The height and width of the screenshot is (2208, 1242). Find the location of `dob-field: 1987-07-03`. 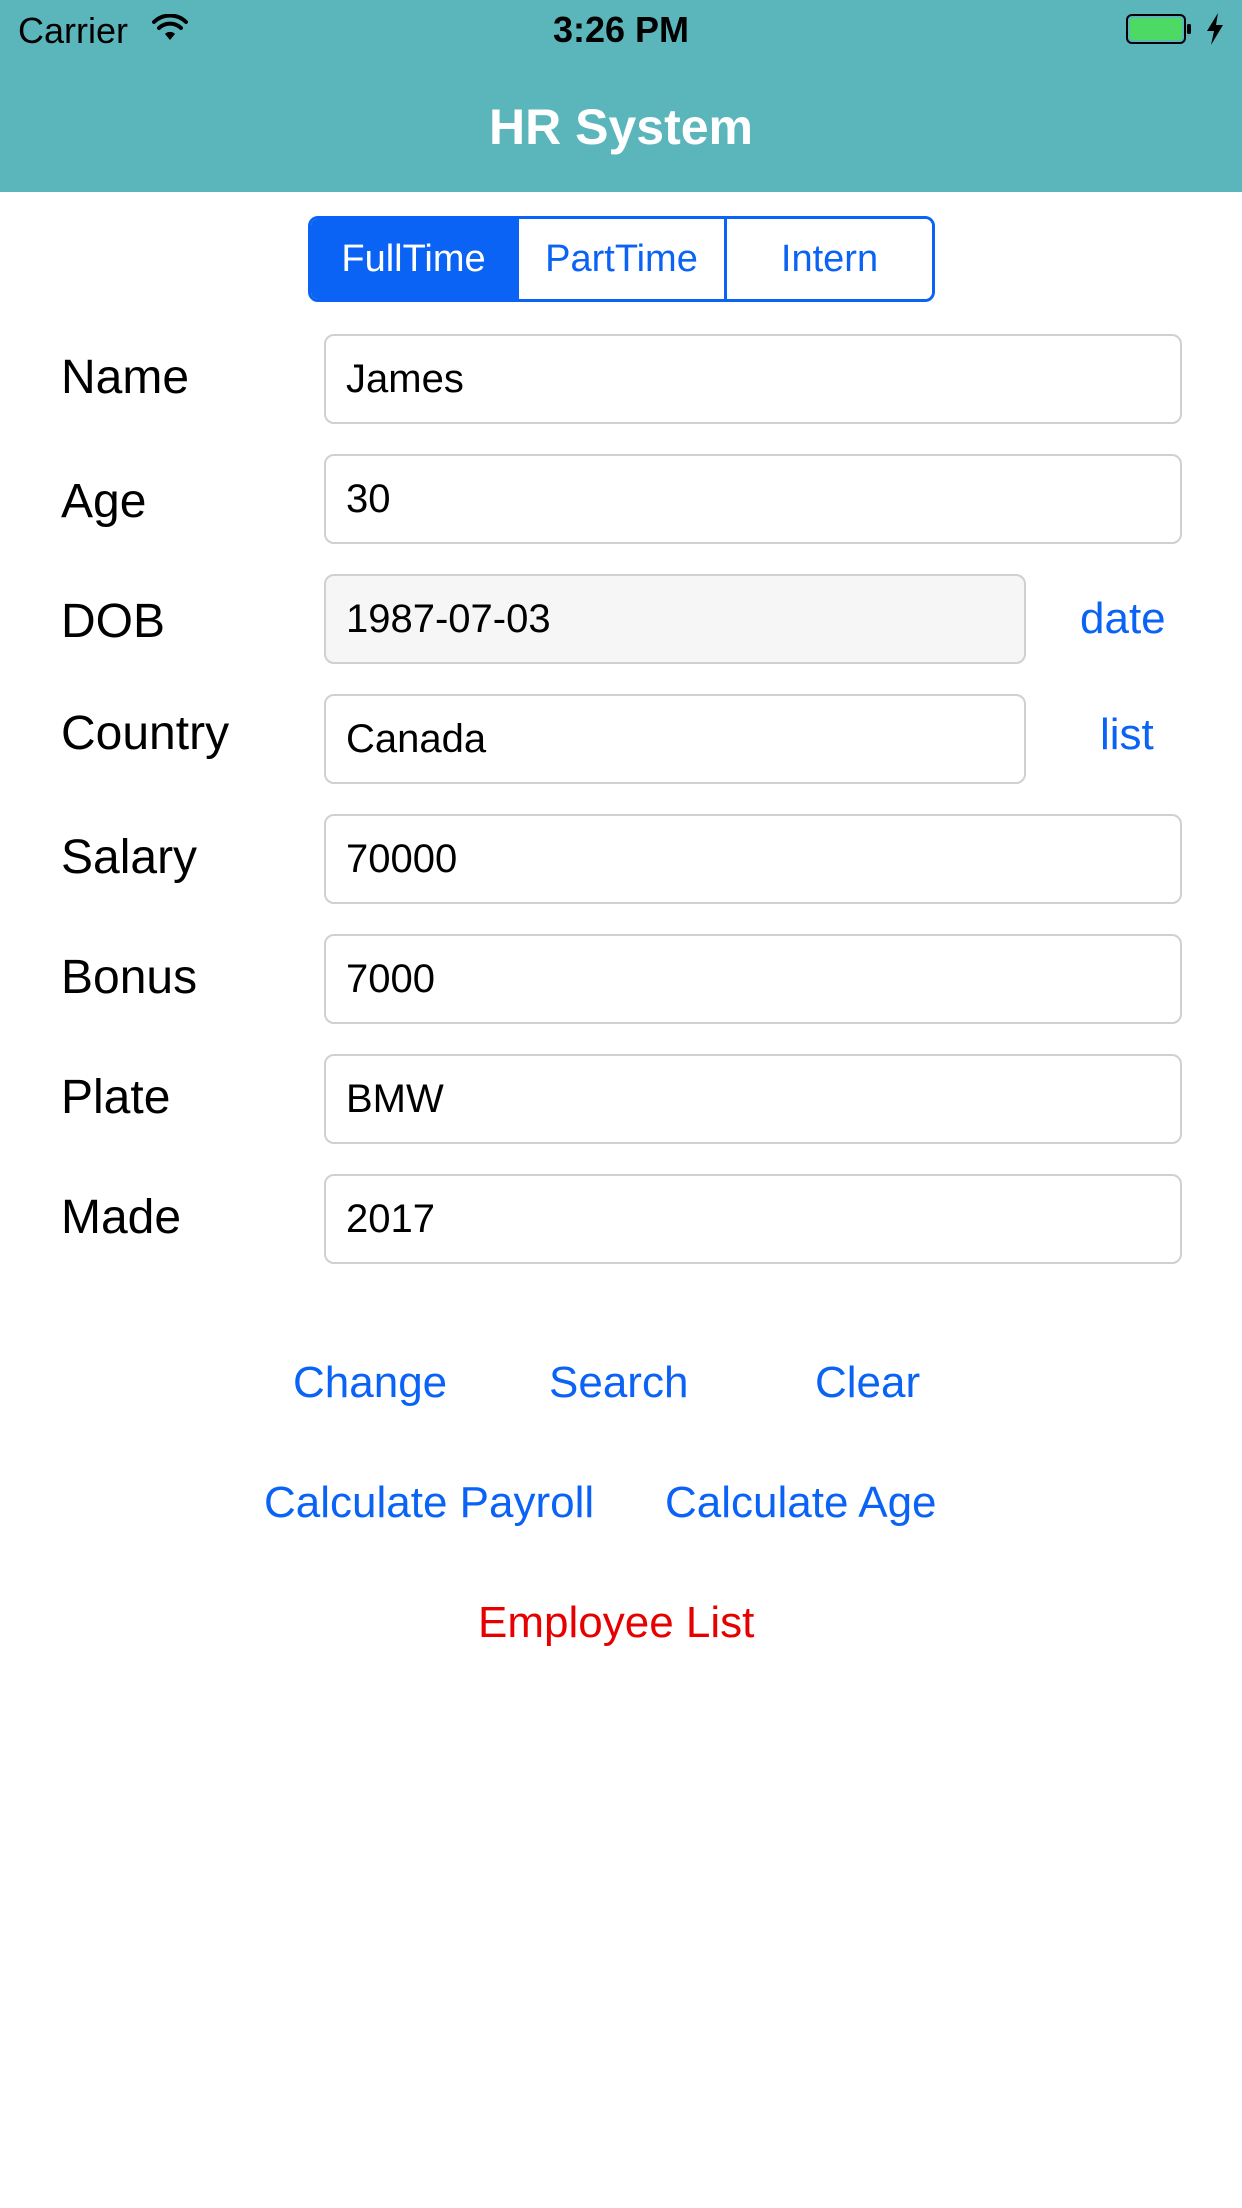

dob-field: 1987-07-03 is located at coordinates (675, 619).